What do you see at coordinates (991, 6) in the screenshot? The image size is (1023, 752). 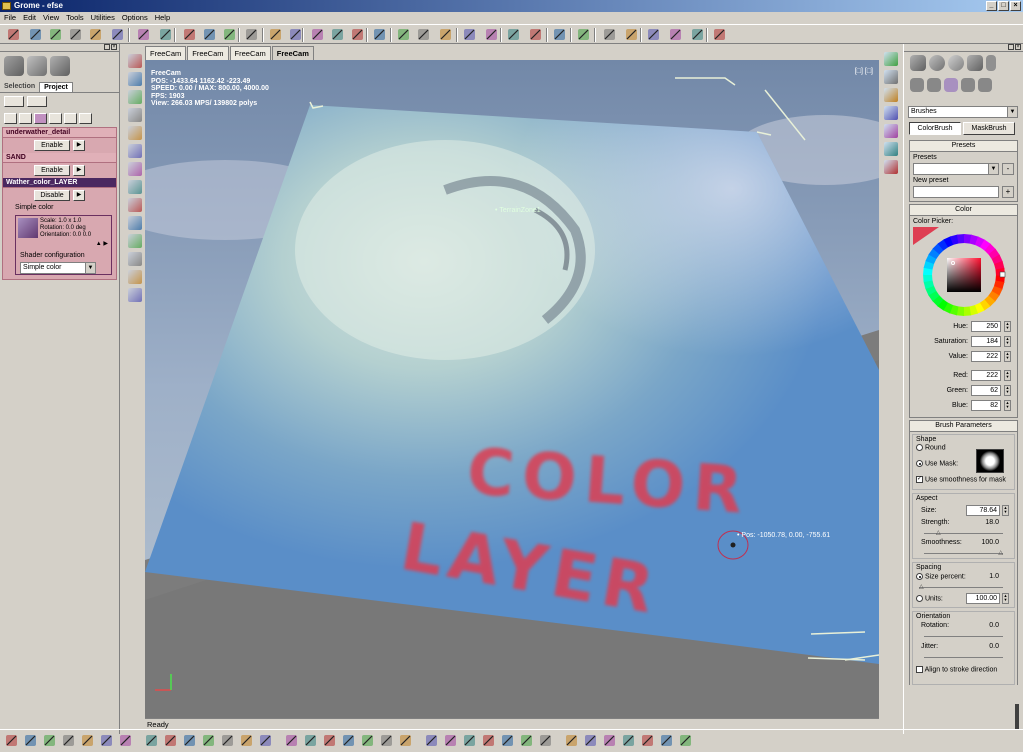 I see `minimize-button: _` at bounding box center [991, 6].